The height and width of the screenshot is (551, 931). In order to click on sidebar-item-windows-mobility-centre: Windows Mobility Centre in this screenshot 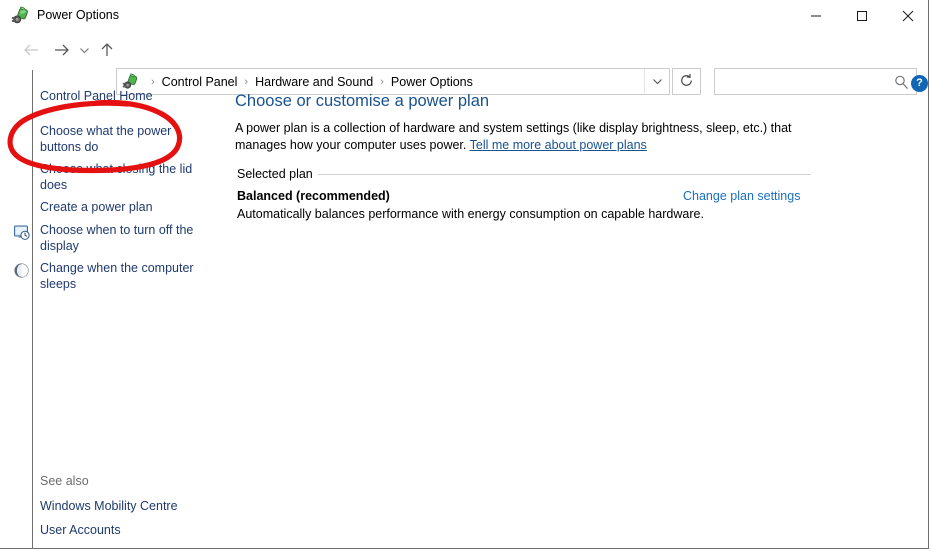, I will do `click(120, 506)`.